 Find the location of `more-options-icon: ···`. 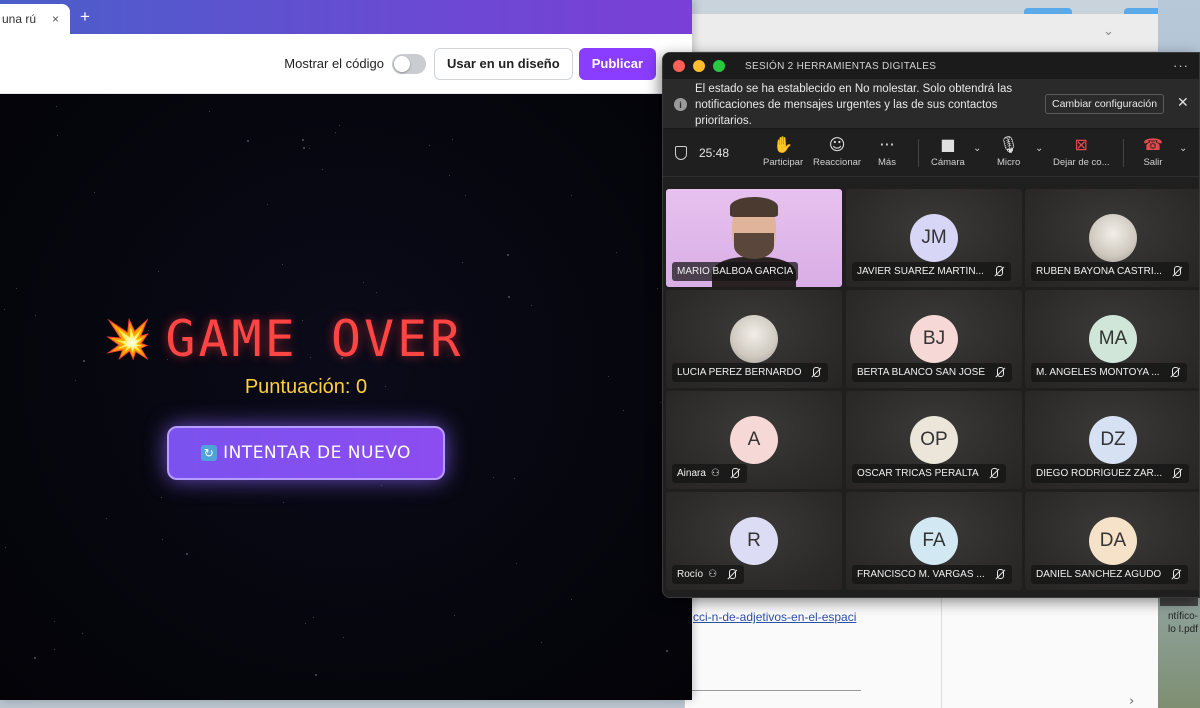

more-options-icon: ··· is located at coordinates (1181, 65).